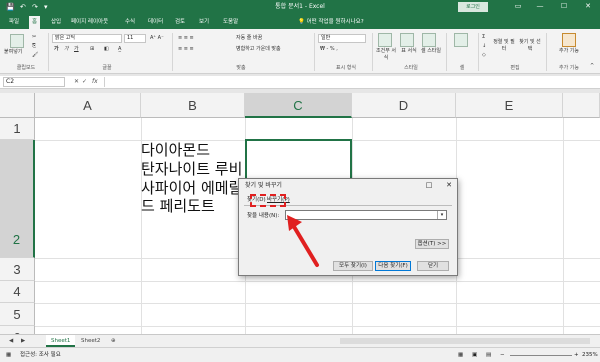 The image size is (600, 362). What do you see at coordinates (569, 51) in the screenshot?
I see `addins-button: 추가 기능` at bounding box center [569, 51].